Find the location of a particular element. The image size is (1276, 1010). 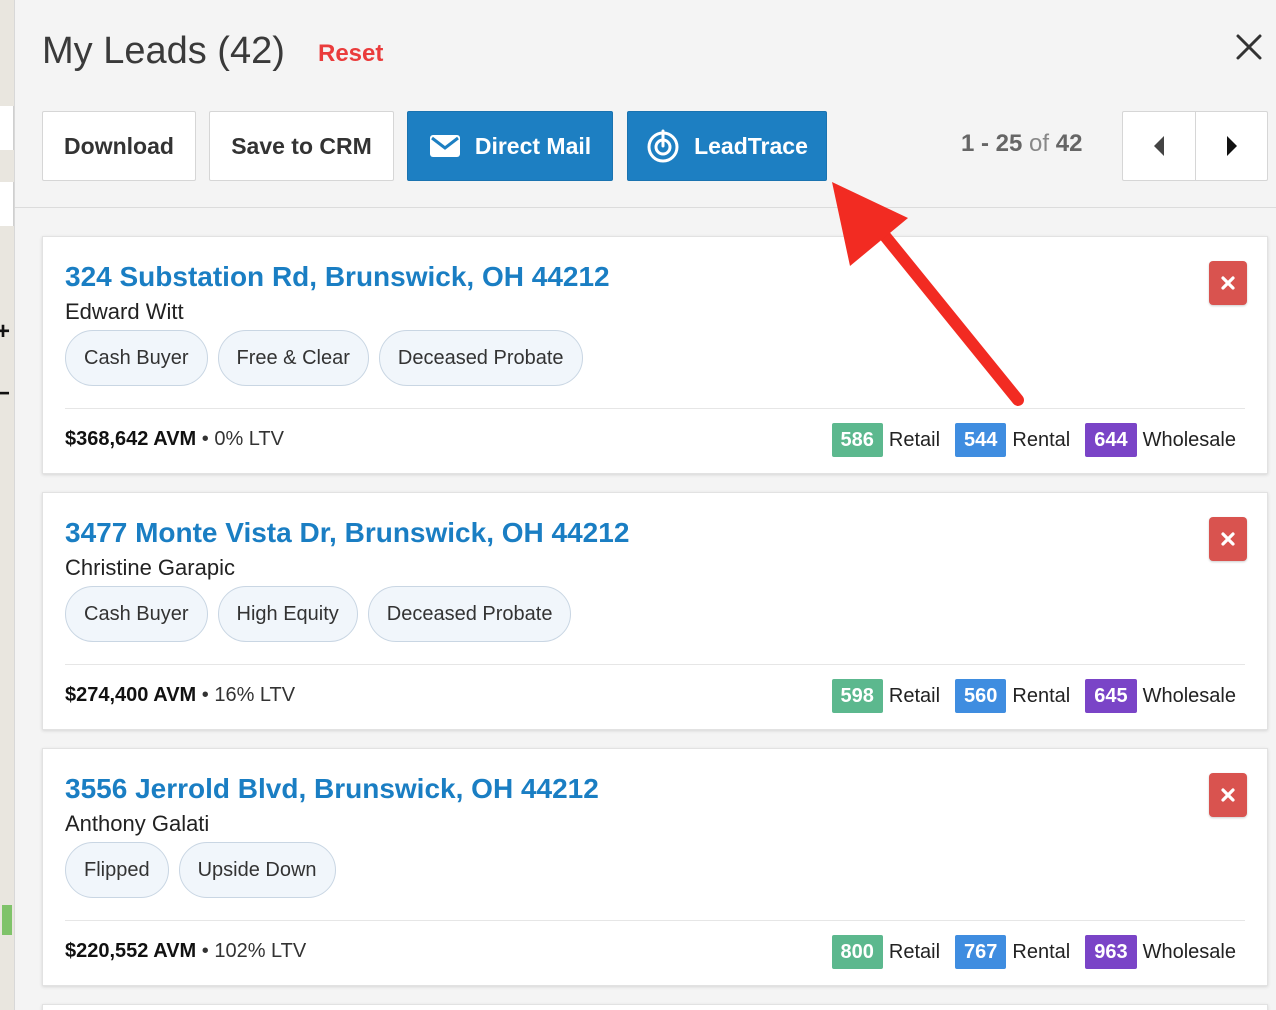

lead-tag: Free & Clear is located at coordinates (293, 358).